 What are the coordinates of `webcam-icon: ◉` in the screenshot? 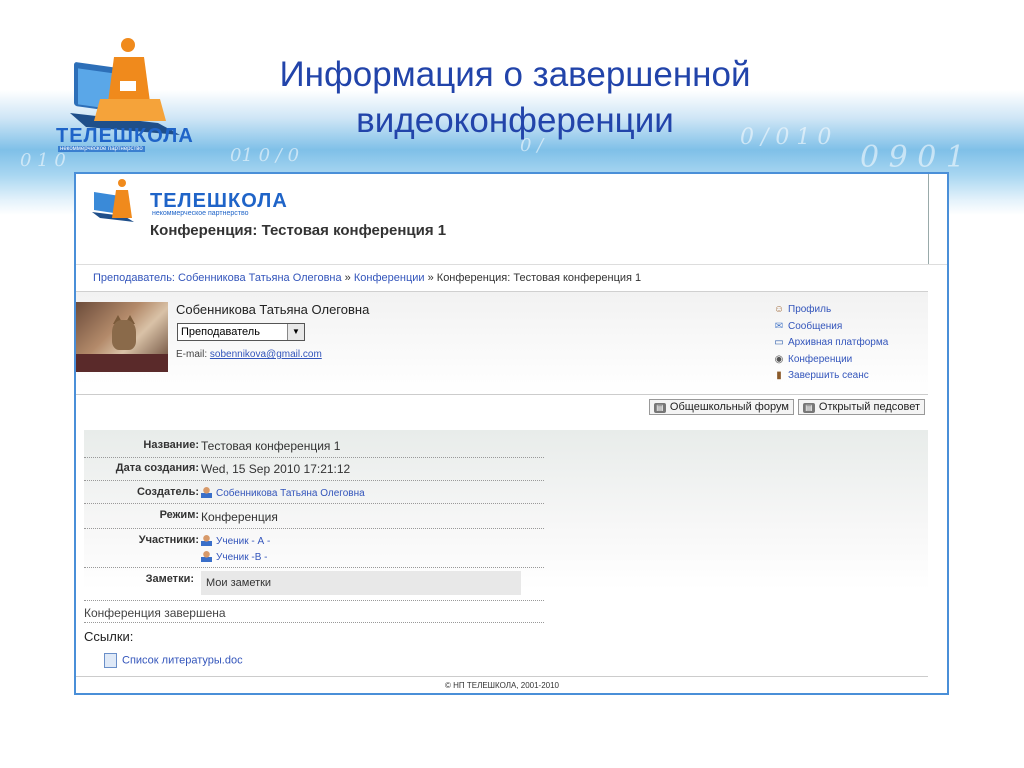 It's located at (779, 359).